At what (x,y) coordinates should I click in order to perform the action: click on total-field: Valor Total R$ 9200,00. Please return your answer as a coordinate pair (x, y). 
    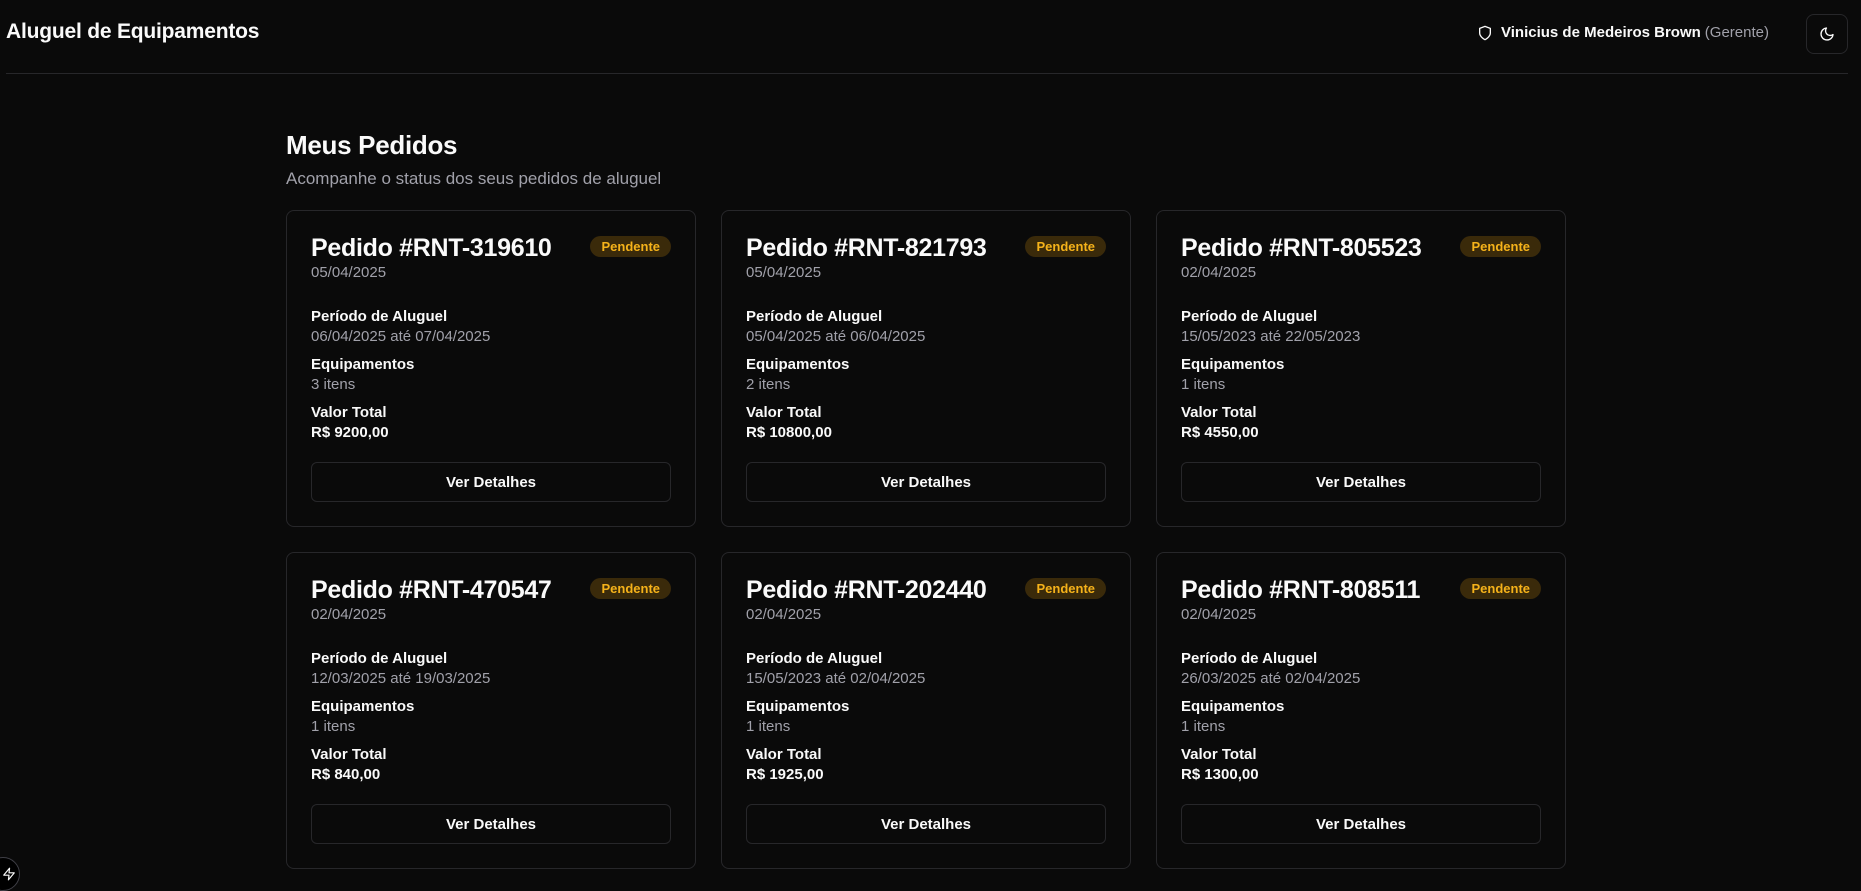
    Looking at the image, I should click on (491, 423).